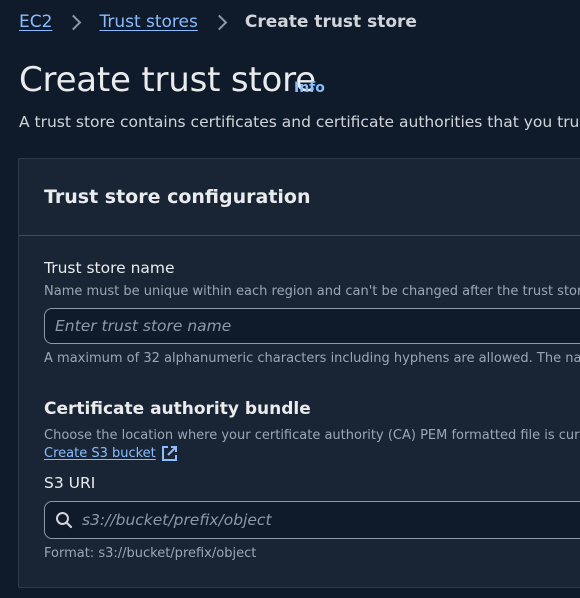  I want to click on page-title: Create trust store, so click(167, 80).